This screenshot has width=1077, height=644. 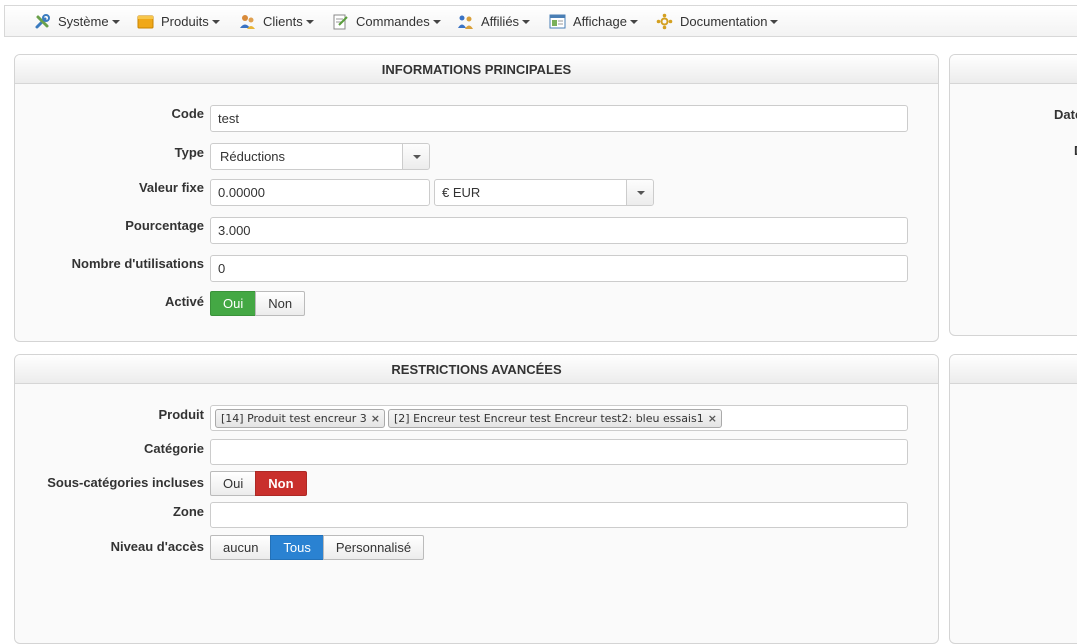 I want to click on menu-affichage: Affichage, so click(x=593, y=21).